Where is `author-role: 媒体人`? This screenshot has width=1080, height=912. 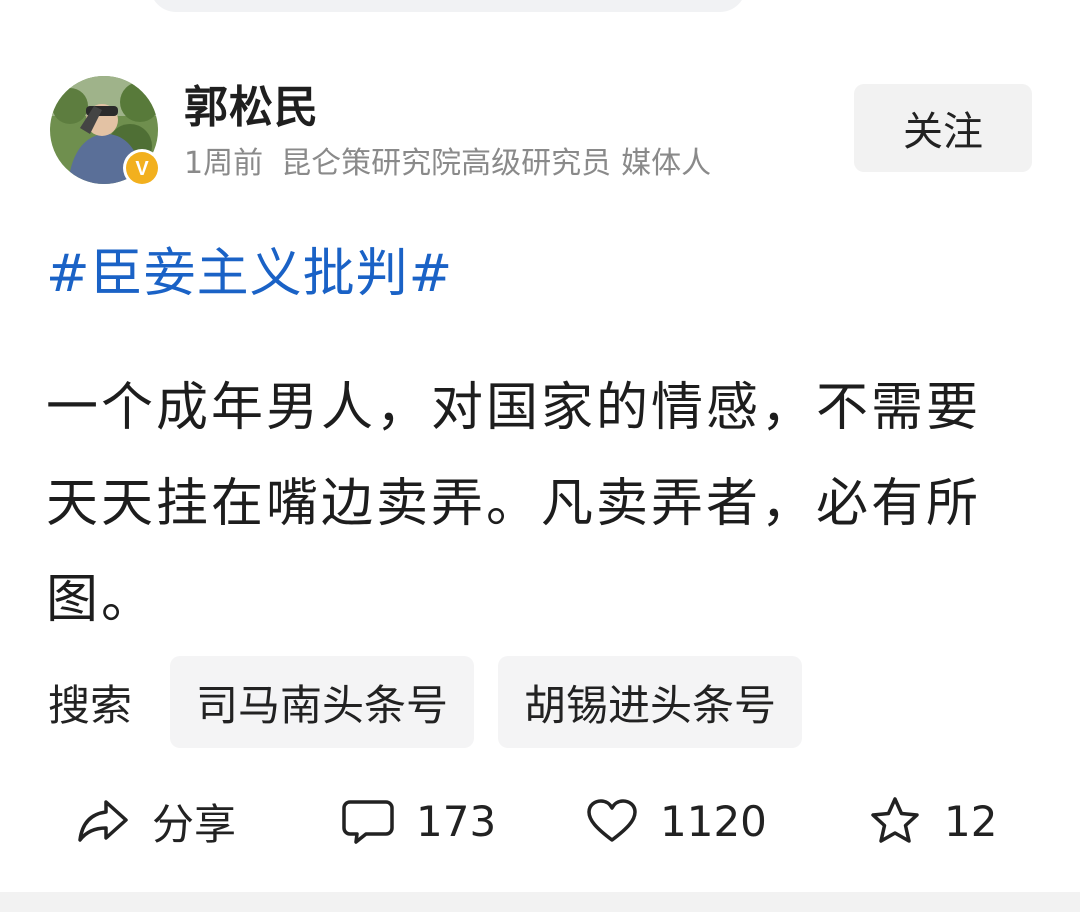 author-role: 媒体人 is located at coordinates (666, 163).